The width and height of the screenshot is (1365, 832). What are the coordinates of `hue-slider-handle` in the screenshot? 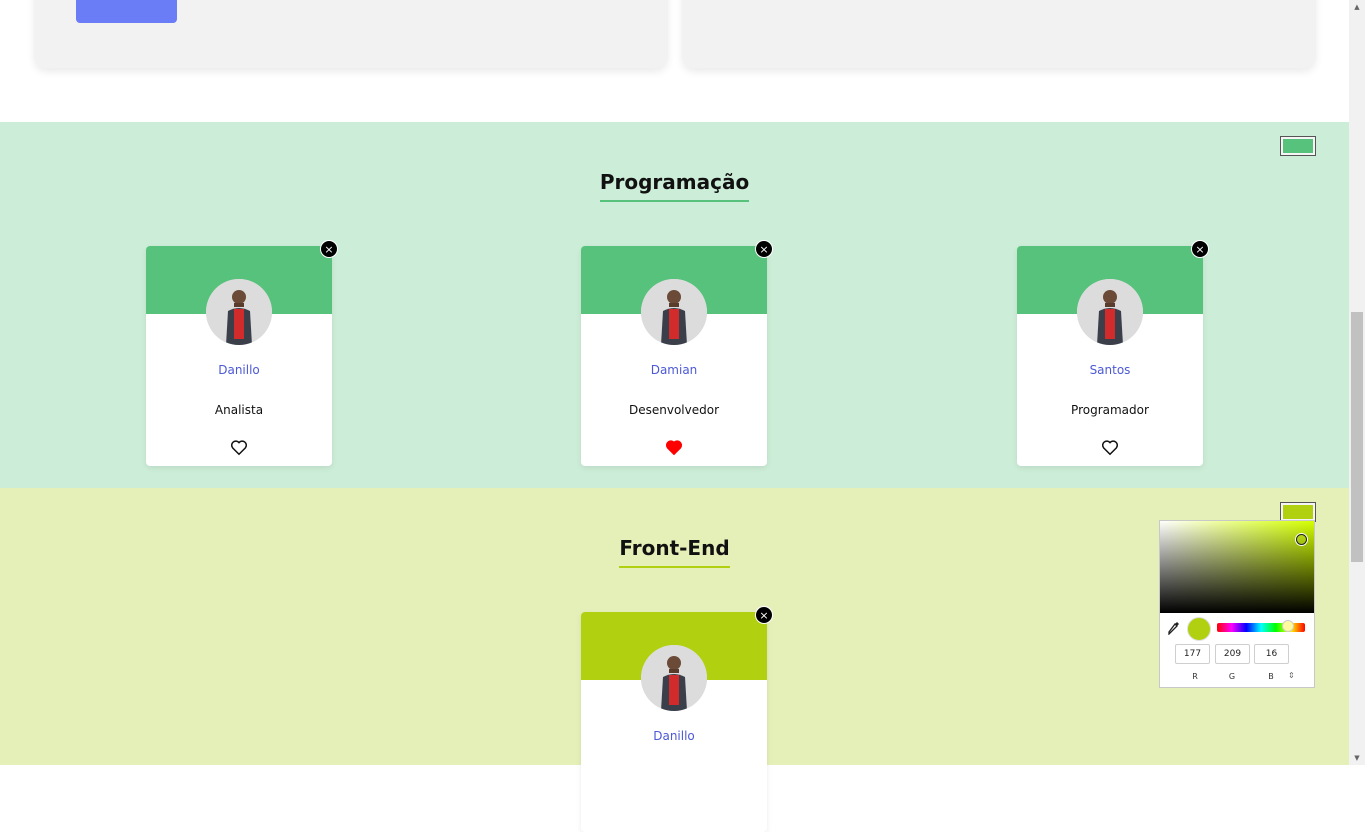 It's located at (1288, 626).